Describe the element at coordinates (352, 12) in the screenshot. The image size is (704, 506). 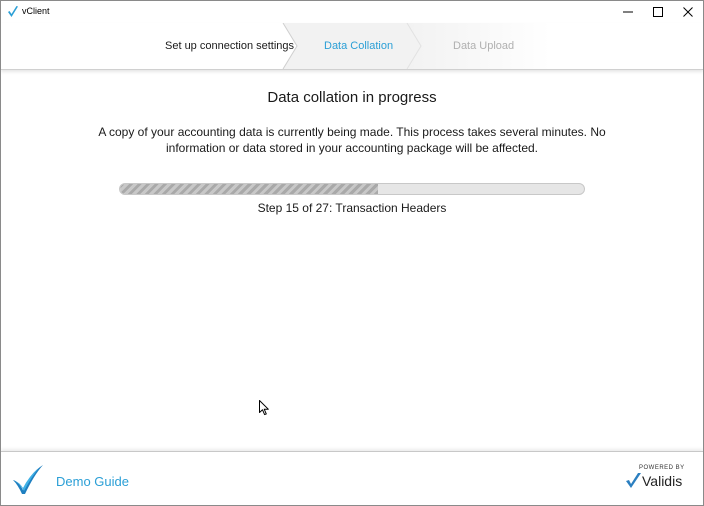
I see `title-bar: vClient` at that location.